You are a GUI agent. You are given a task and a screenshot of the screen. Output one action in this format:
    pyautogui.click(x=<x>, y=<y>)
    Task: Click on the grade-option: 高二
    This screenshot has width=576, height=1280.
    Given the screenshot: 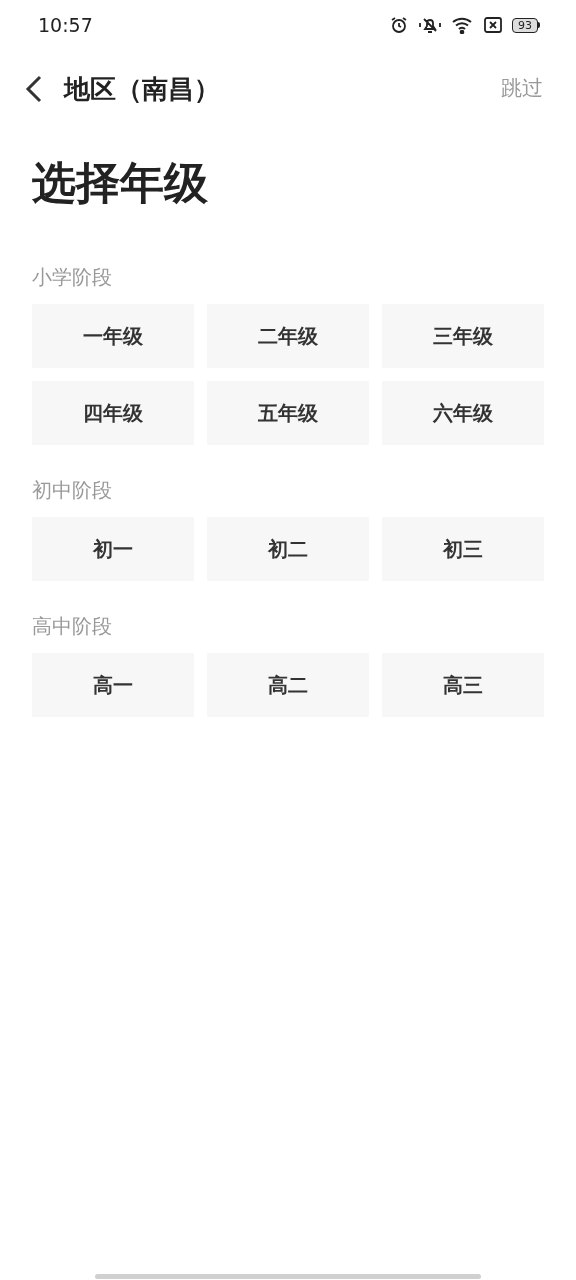 What is the action you would take?
    pyautogui.click(x=288, y=685)
    